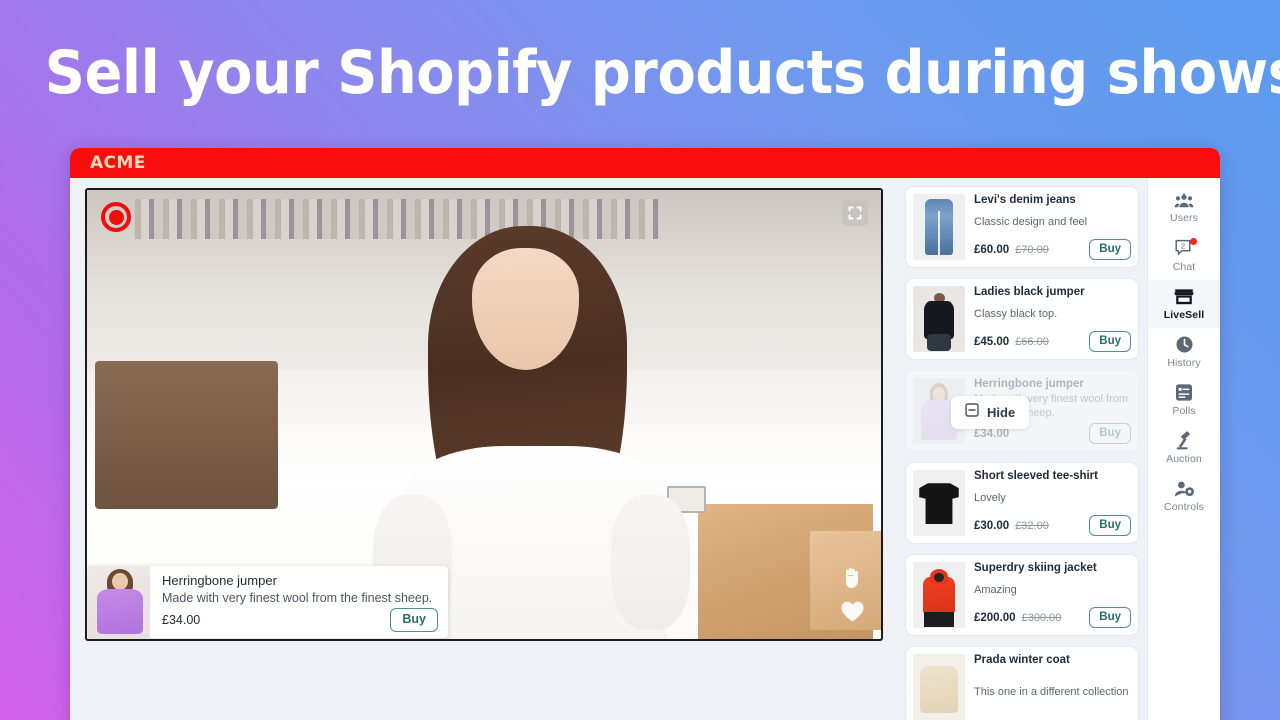 The height and width of the screenshot is (720, 1280). Describe the element at coordinates (1001, 412) in the screenshot. I see `hide-button-label: Hide` at that location.